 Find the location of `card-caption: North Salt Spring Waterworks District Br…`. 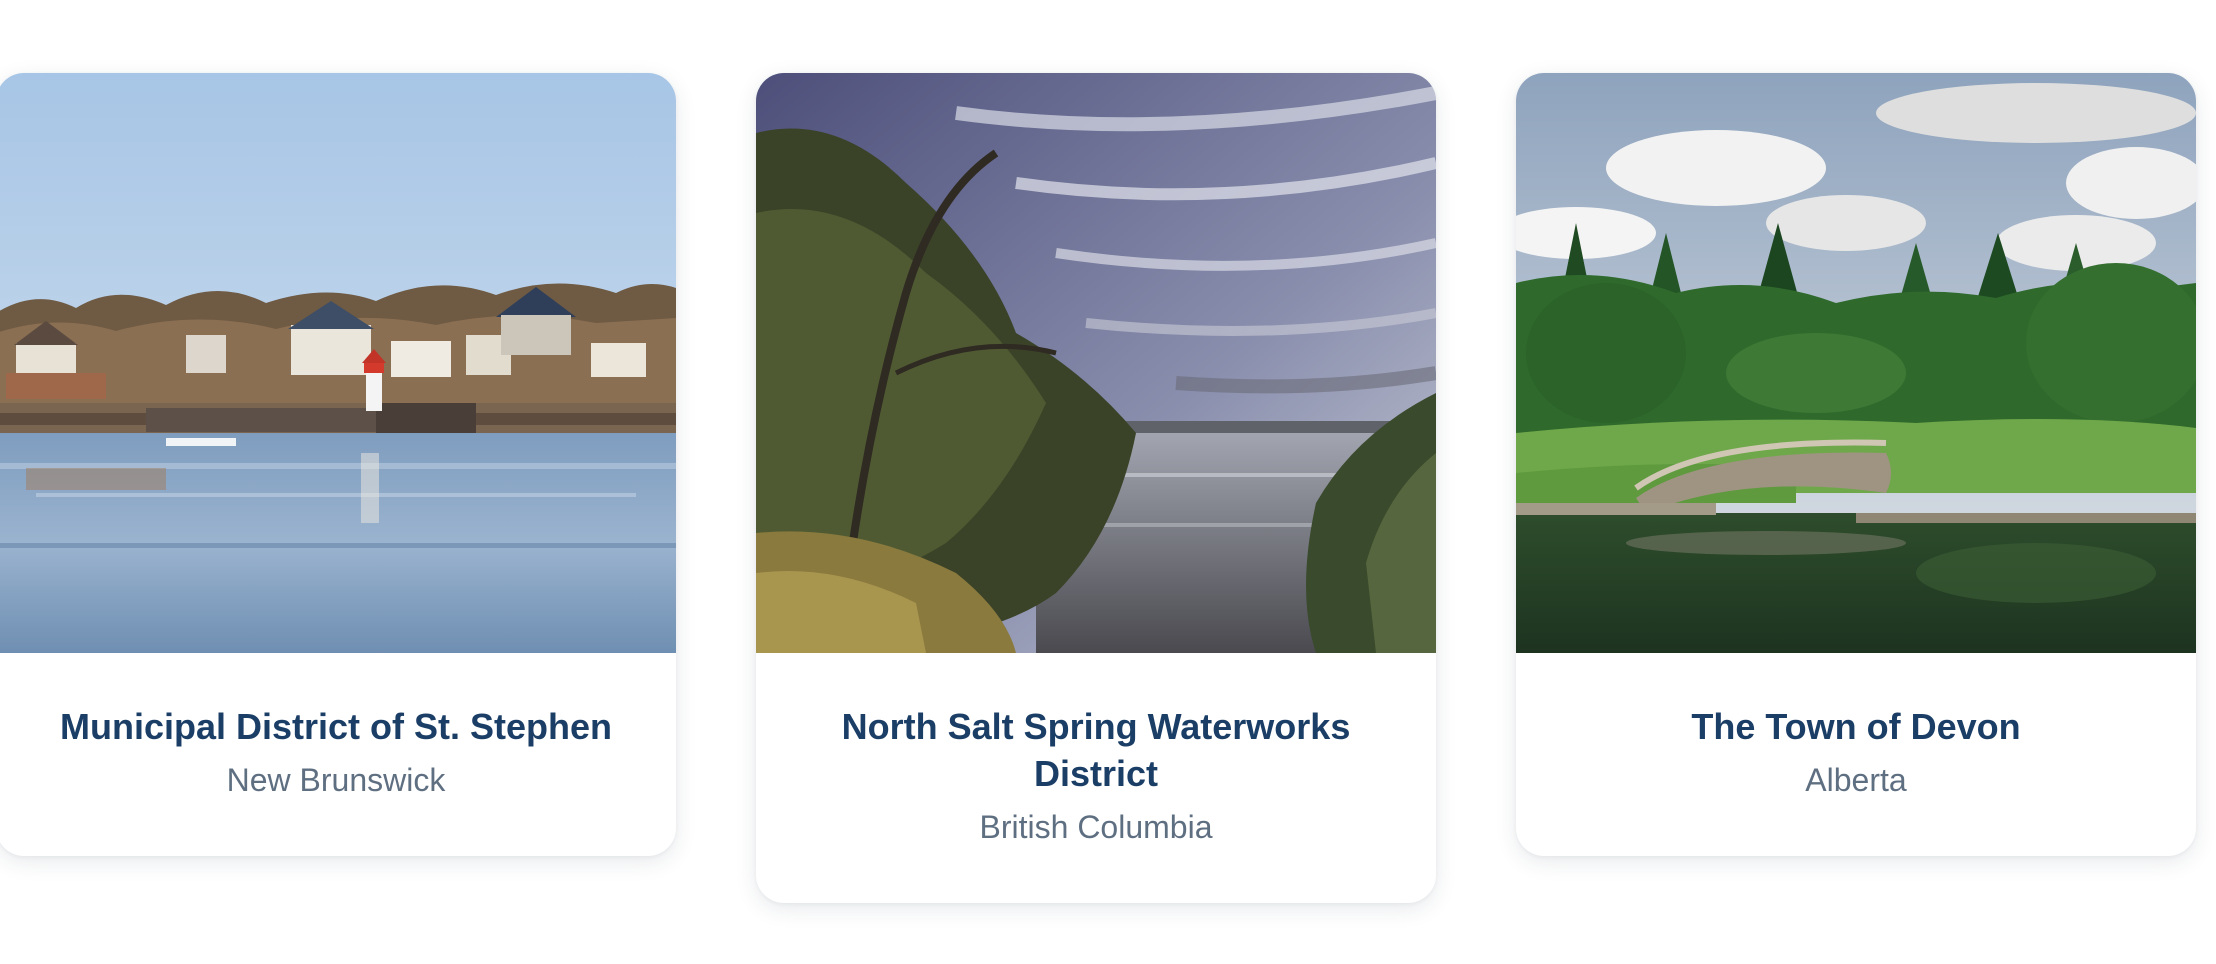

card-caption: North Salt Spring Waterworks District Br… is located at coordinates (1096, 778).